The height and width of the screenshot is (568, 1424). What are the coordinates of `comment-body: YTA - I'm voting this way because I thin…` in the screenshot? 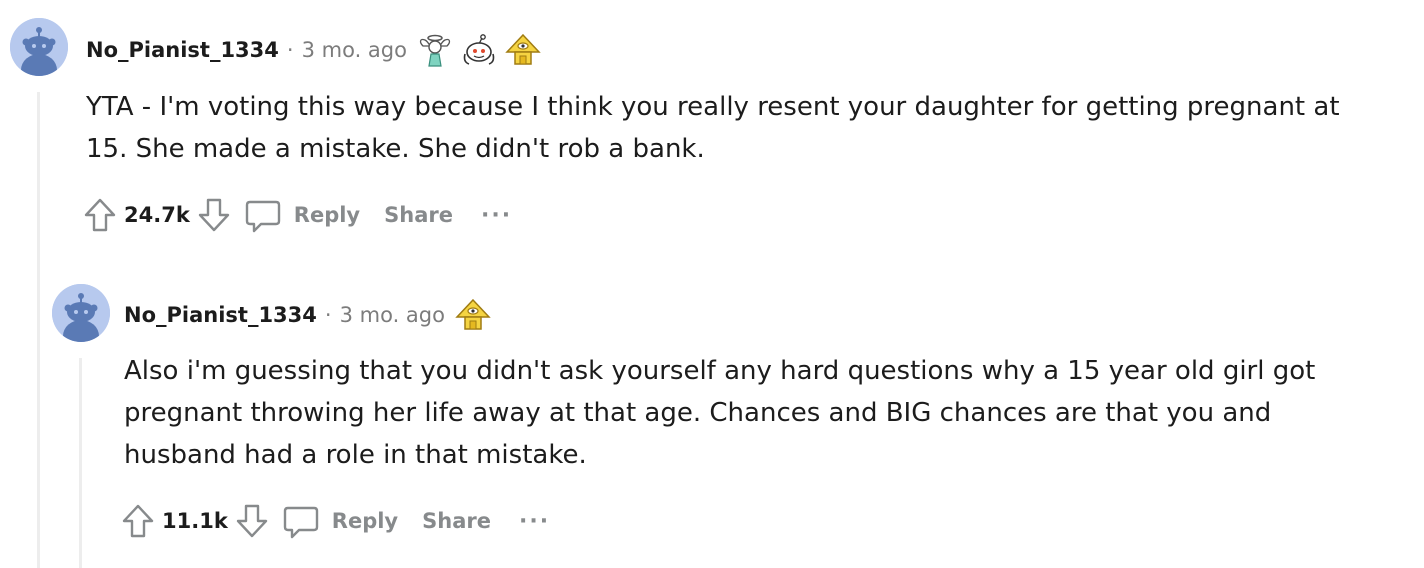 It's located at (713, 128).